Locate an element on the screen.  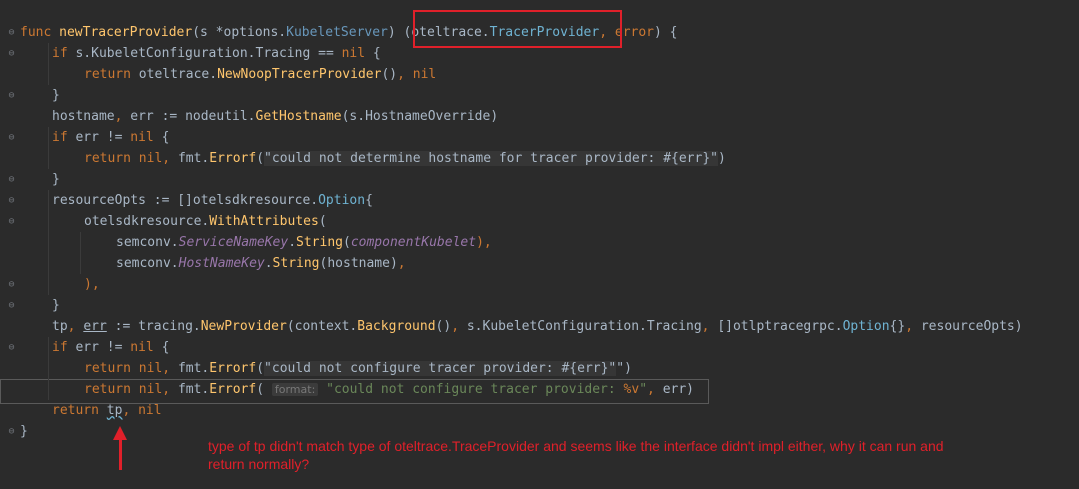
code-token: err := nodeutil. is located at coordinates (193, 116).